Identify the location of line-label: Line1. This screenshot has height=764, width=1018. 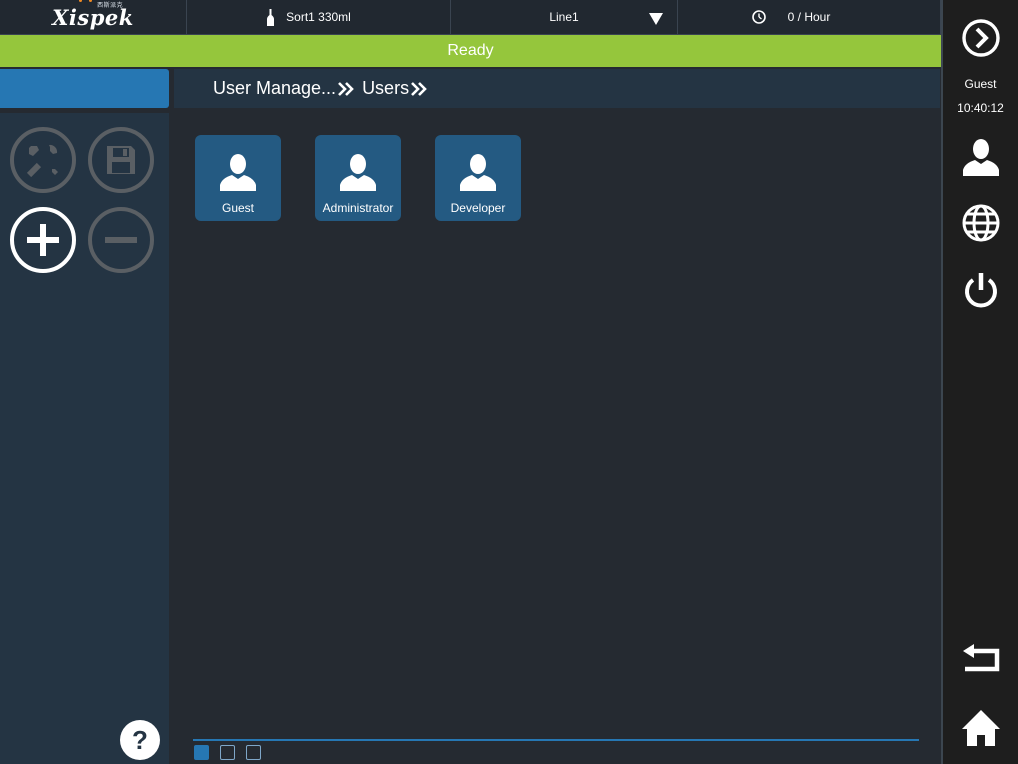
(564, 17).